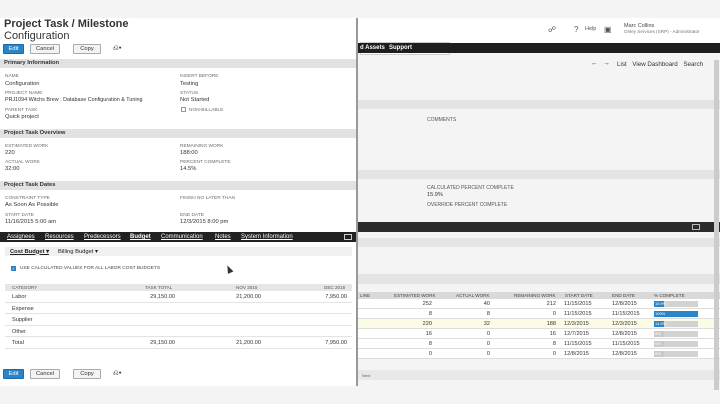  What do you see at coordinates (400, 48) in the screenshot?
I see `nav-item-support: Support` at bounding box center [400, 48].